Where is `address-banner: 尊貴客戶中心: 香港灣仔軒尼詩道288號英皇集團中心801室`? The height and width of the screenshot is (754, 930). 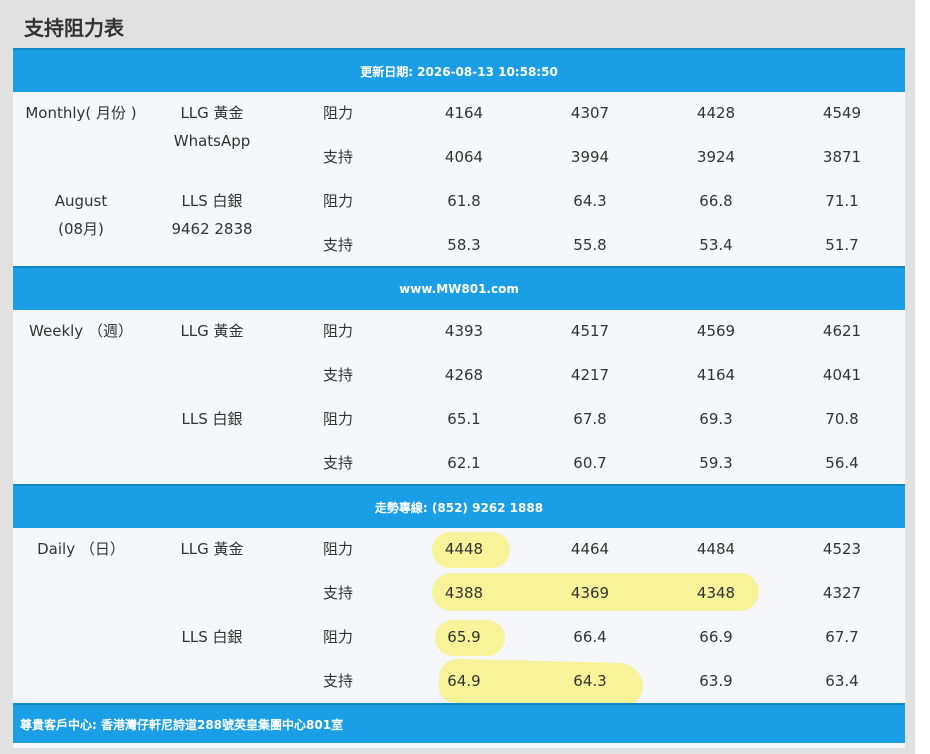 address-banner: 尊貴客戶中心: 香港灣仔軒尼詩道288號英皇集團中心801室 is located at coordinates (459, 723).